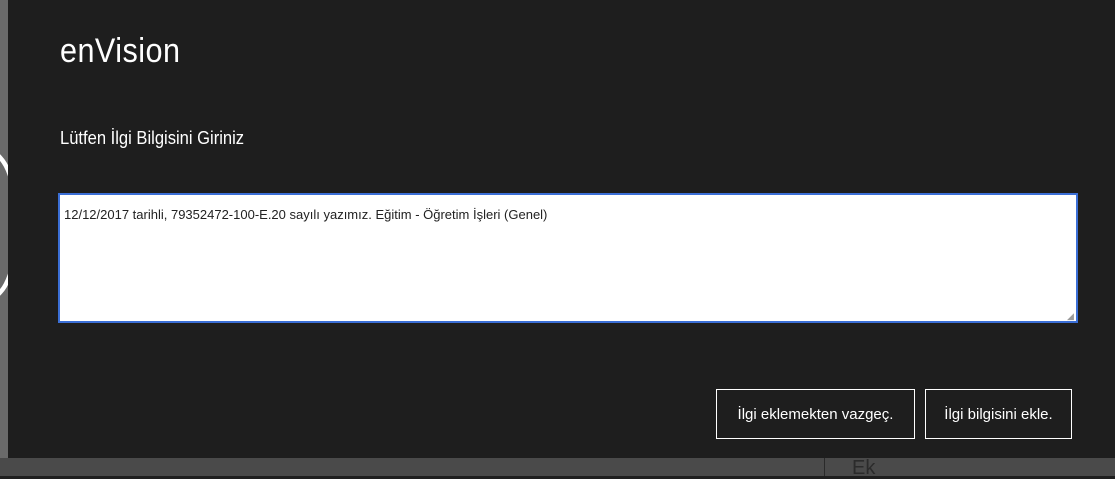 The width and height of the screenshot is (1115, 479). I want to click on resize-grip-icon: ◢, so click(1071, 316).